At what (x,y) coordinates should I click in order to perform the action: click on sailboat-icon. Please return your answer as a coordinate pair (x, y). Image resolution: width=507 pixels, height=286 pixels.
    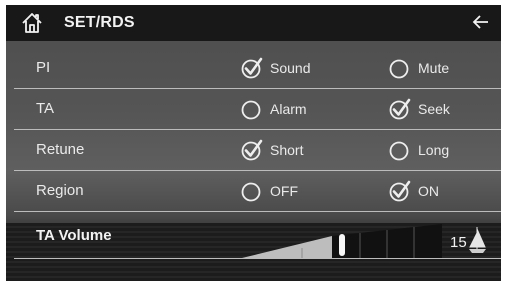
    Looking at the image, I should click on (477, 240).